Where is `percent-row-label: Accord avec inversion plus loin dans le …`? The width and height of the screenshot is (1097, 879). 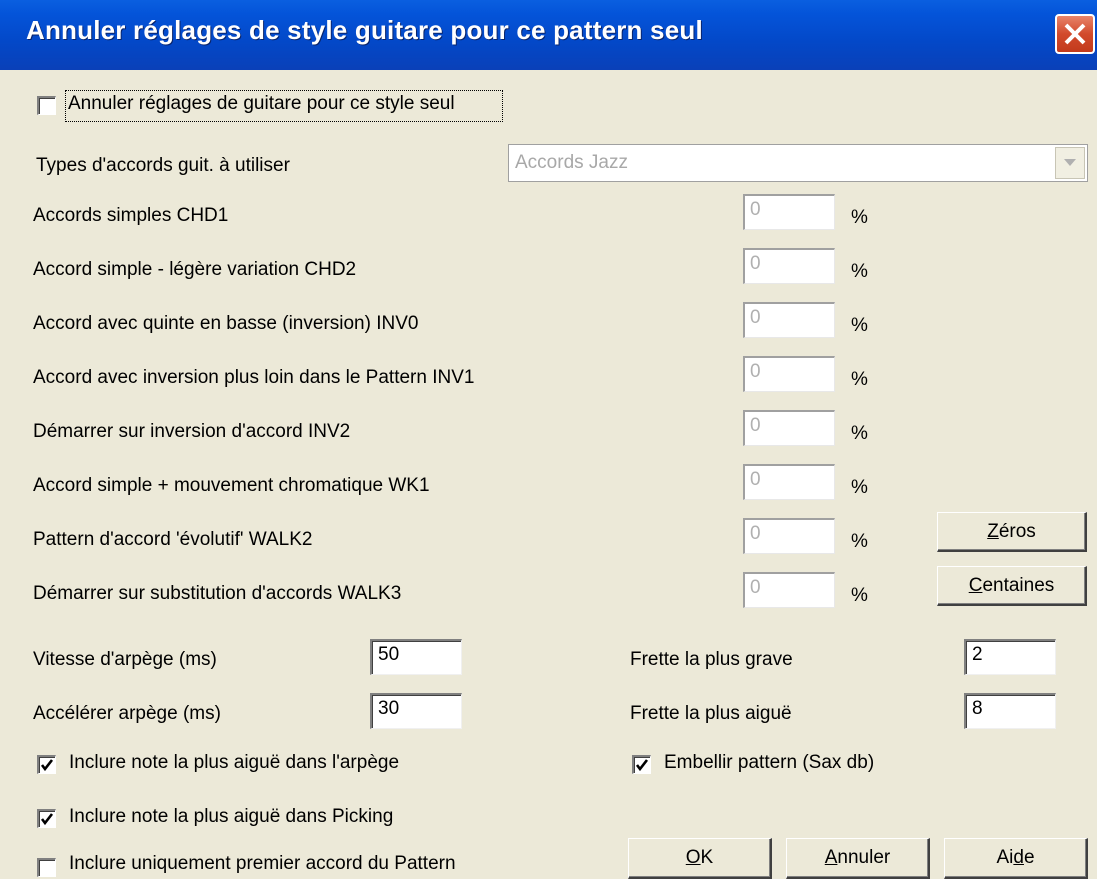
percent-row-label: Accord avec inversion plus loin dans le … is located at coordinates (254, 377).